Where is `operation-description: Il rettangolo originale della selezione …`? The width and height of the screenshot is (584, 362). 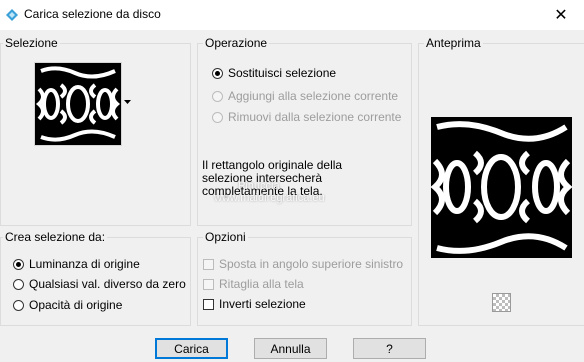 operation-description: Il rettangolo originale della selezione … is located at coordinates (272, 178).